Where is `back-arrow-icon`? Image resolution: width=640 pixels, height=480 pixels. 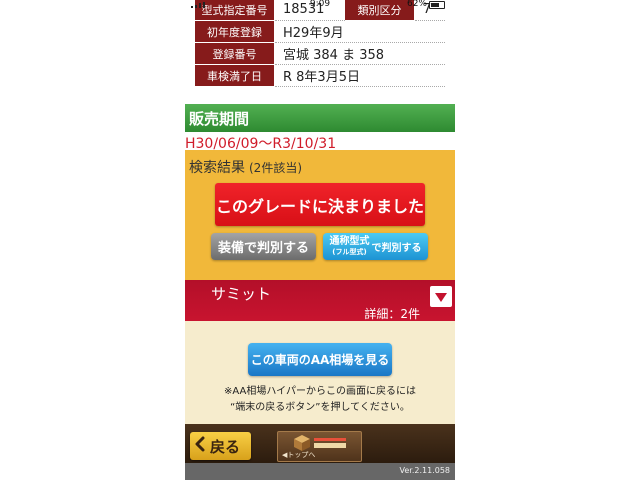
back-arrow-icon is located at coordinates (200, 446).